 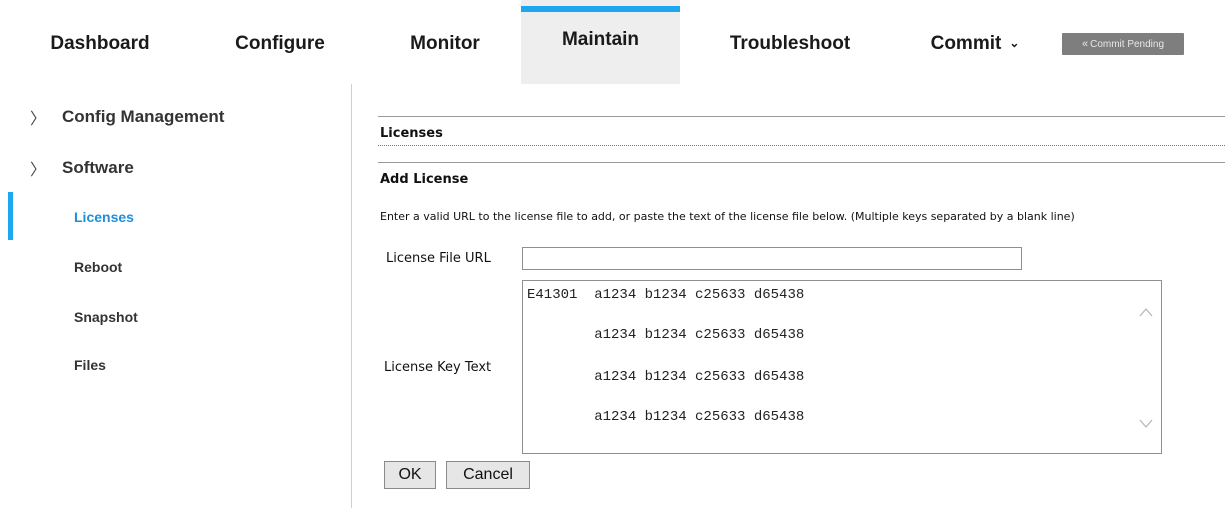 I want to click on nav-configure: Configure, so click(x=280, y=42).